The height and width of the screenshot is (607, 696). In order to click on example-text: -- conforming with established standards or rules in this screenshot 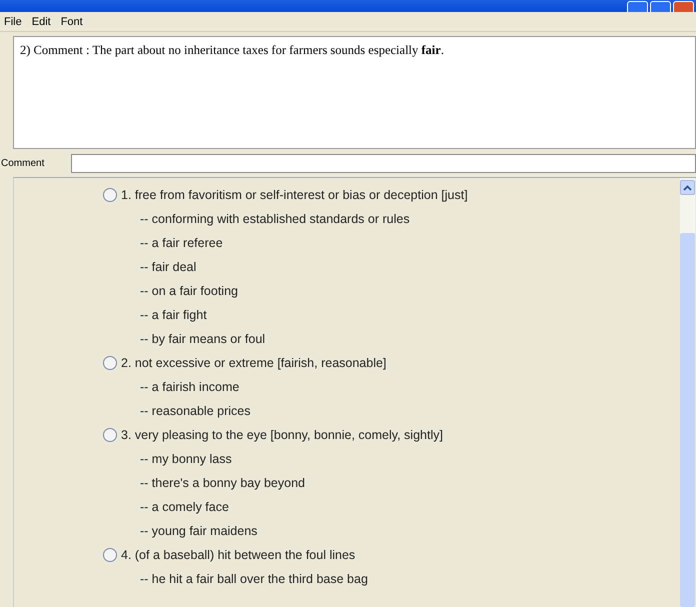, I will do `click(275, 219)`.